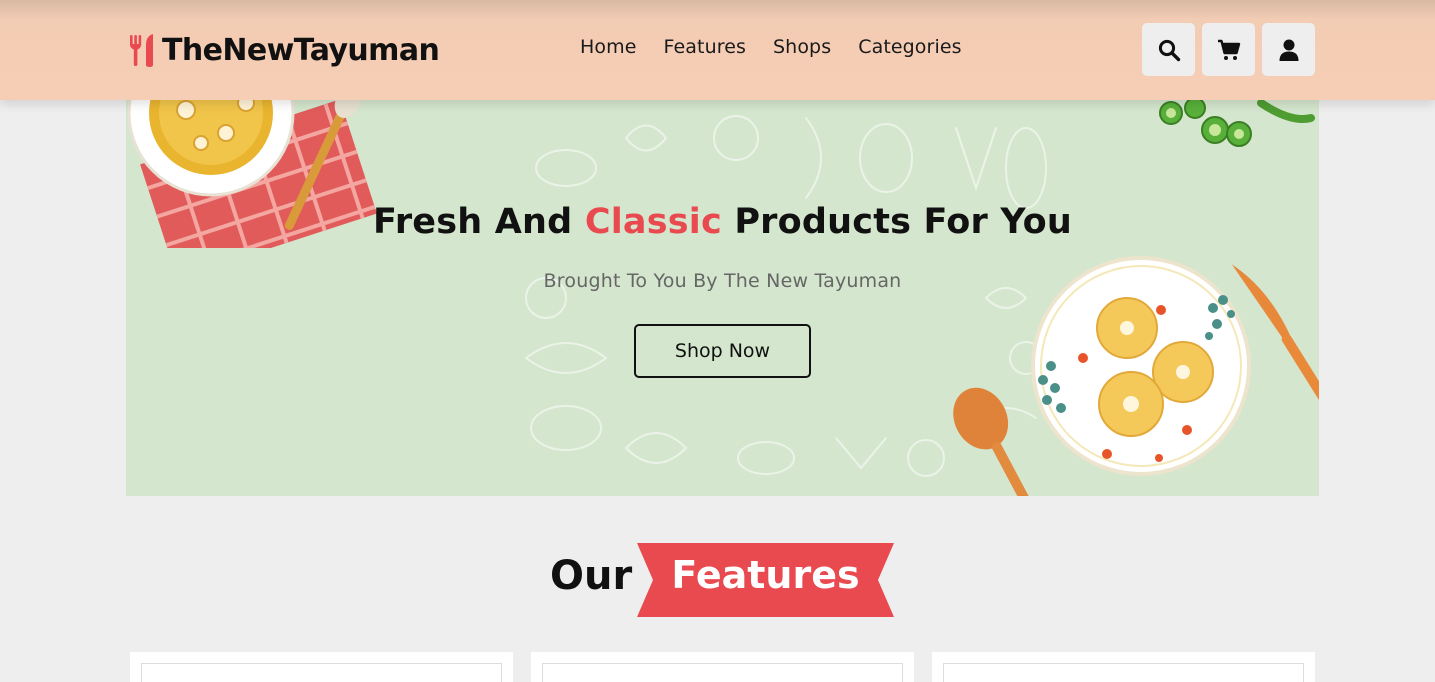 This screenshot has height=682, width=1435. What do you see at coordinates (591, 576) in the screenshot?
I see `features-heading-our: Our` at bounding box center [591, 576].